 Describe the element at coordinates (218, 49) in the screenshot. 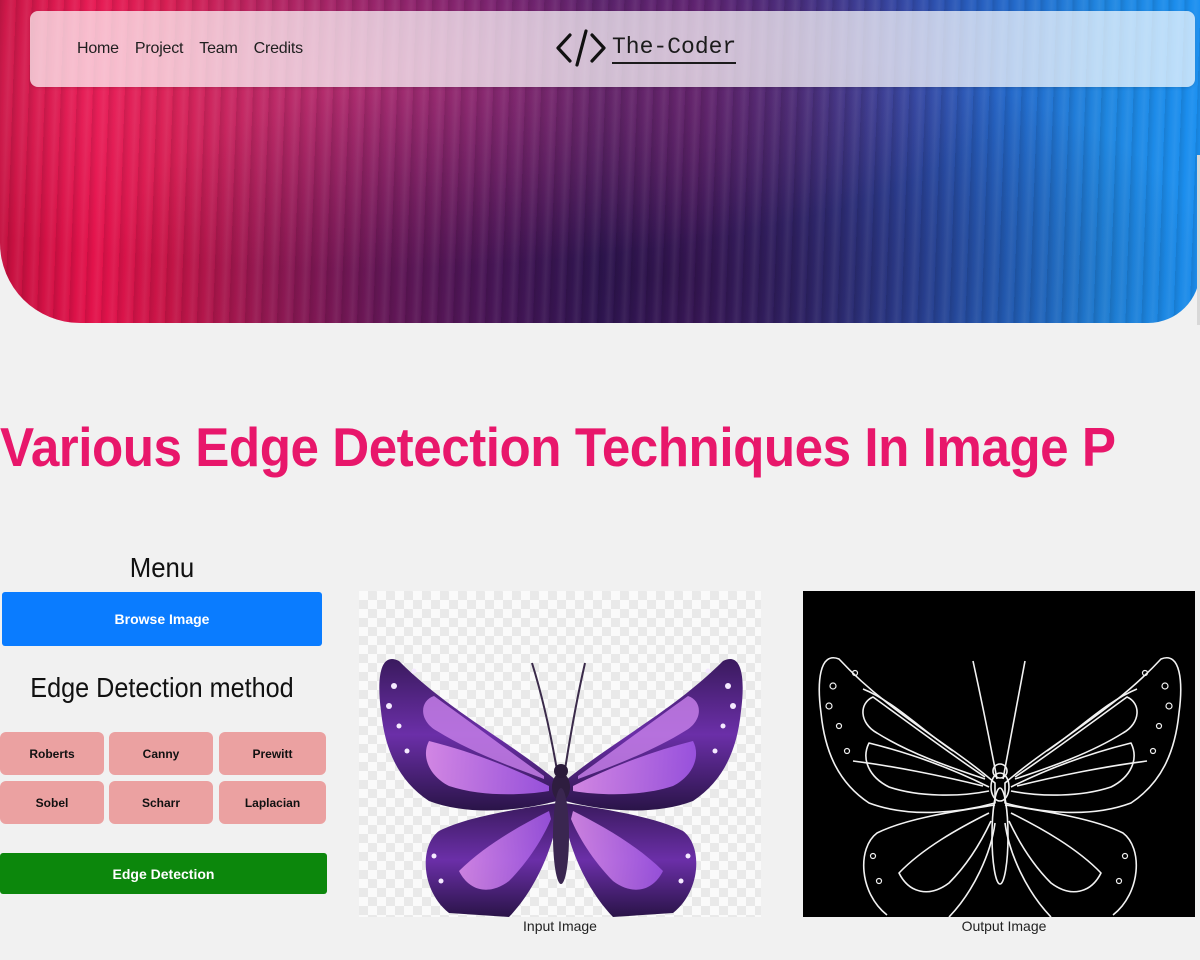

I see `nav-link-team: Team` at that location.